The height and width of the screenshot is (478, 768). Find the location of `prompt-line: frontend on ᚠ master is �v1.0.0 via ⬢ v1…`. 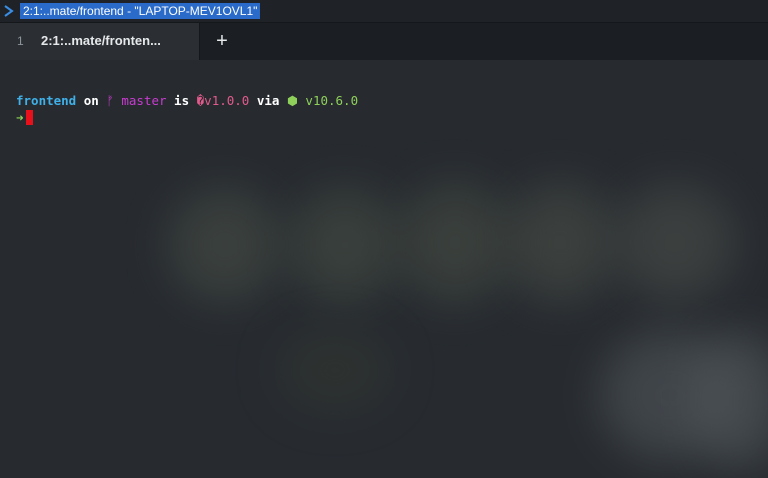

prompt-line: frontend on ᚠ master is �v1.0.0 via ⬢ v1… is located at coordinates (187, 101).